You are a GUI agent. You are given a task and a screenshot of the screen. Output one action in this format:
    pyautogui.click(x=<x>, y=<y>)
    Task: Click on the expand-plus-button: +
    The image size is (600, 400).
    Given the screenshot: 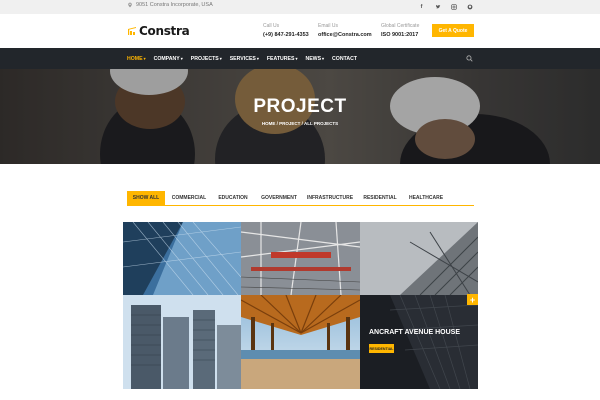 What is the action you would take?
    pyautogui.click(x=472, y=299)
    